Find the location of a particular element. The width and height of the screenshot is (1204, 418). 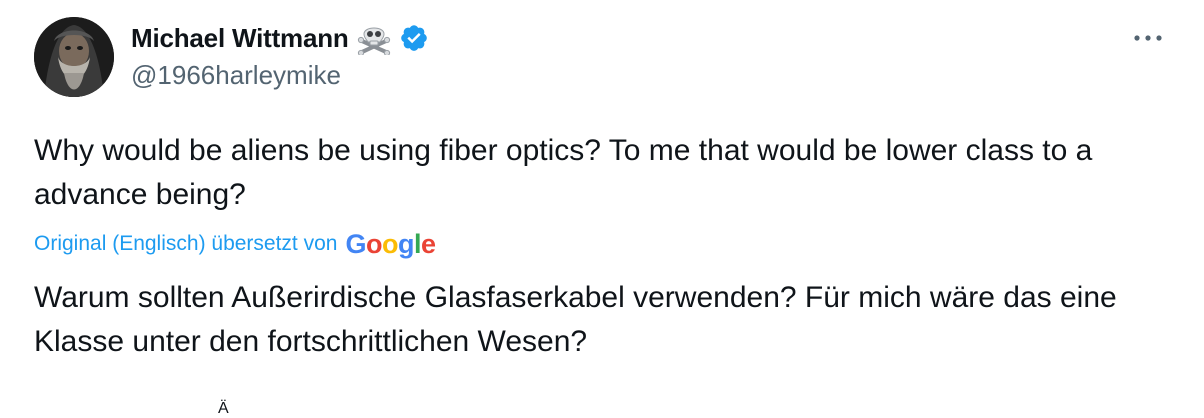

avatar is located at coordinates (74, 57).